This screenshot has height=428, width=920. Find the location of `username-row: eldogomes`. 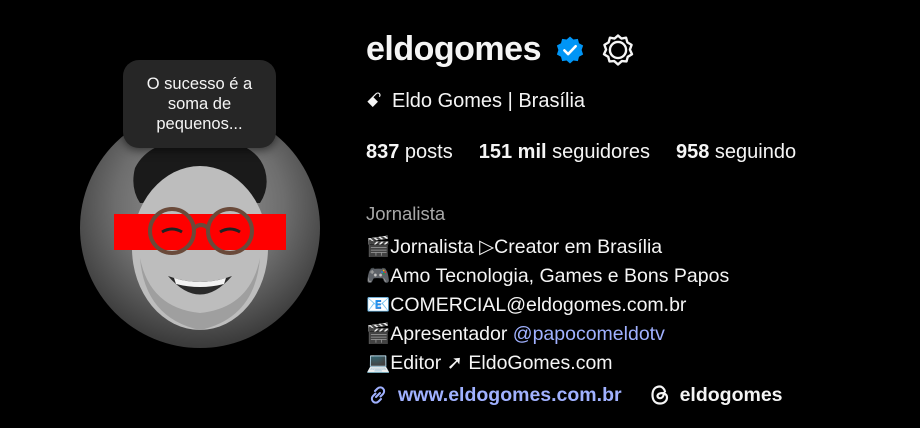

username-row: eldogomes is located at coordinates (500, 49).